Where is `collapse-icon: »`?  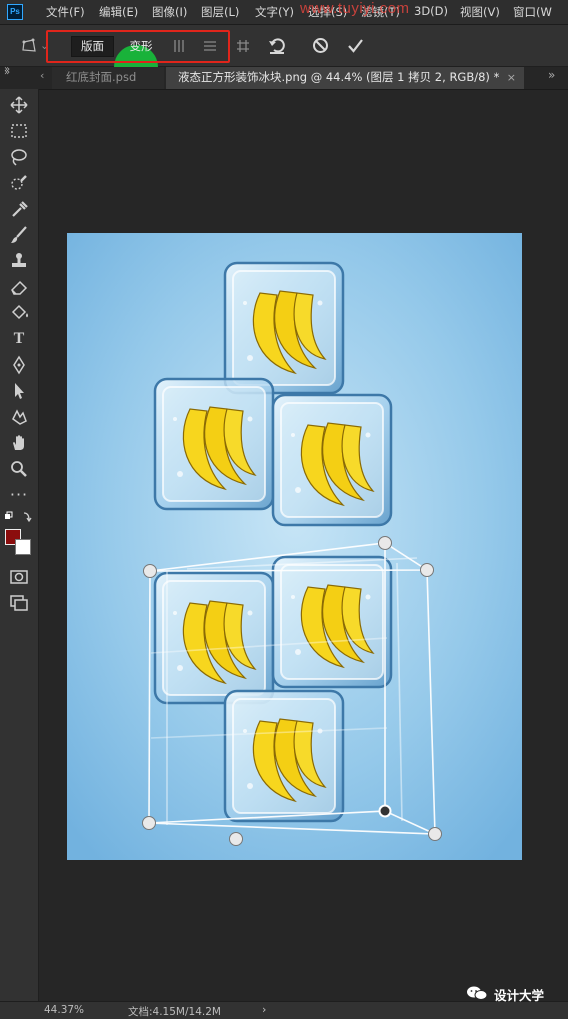
collapse-icon: » is located at coordinates (7, 72).